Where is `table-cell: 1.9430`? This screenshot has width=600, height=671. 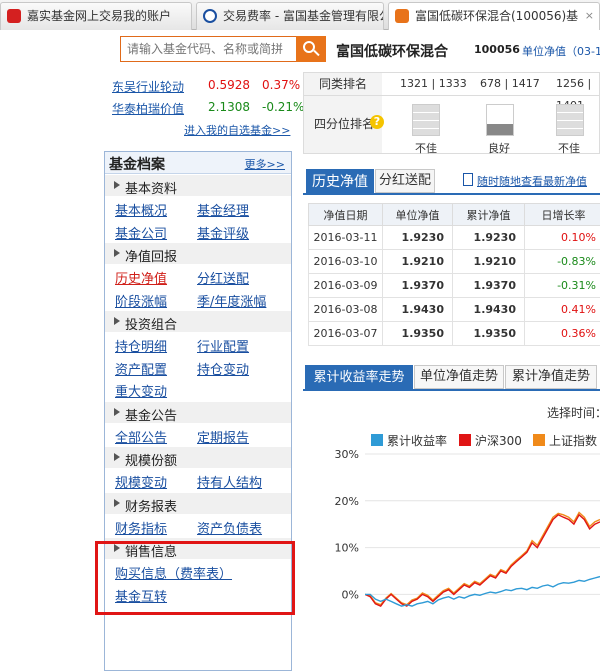
table-cell: 1.9430 is located at coordinates (418, 310).